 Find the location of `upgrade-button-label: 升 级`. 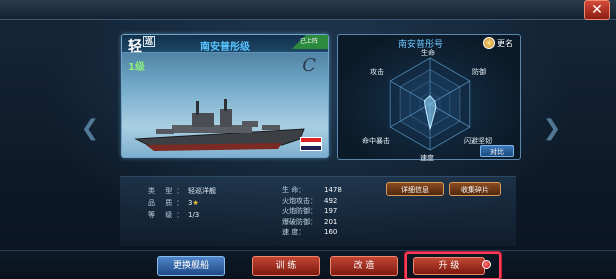

upgrade-button-label: 升 级 is located at coordinates (449, 266).